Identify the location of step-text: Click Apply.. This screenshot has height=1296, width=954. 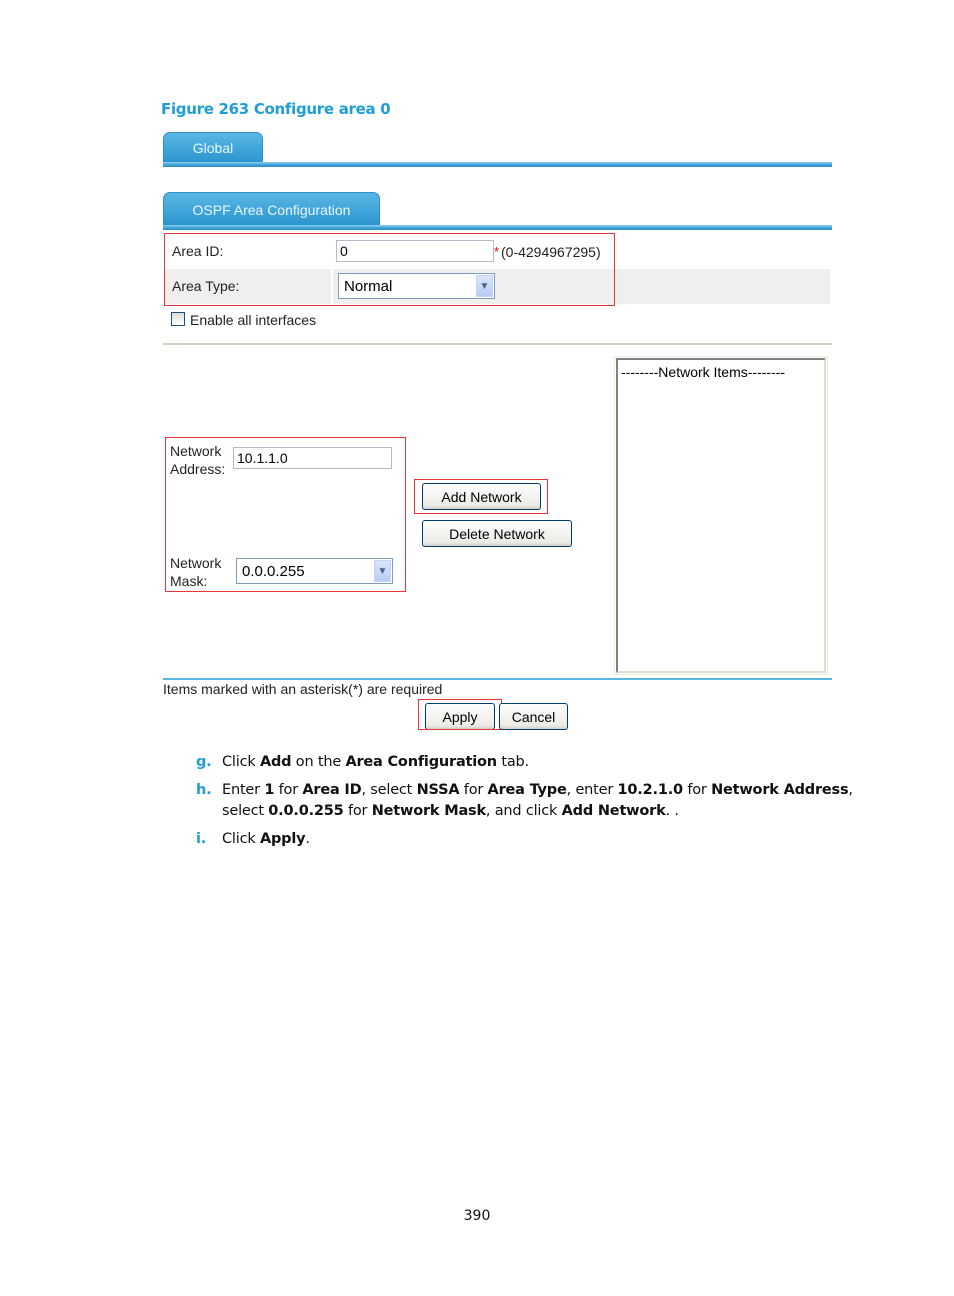
(266, 839).